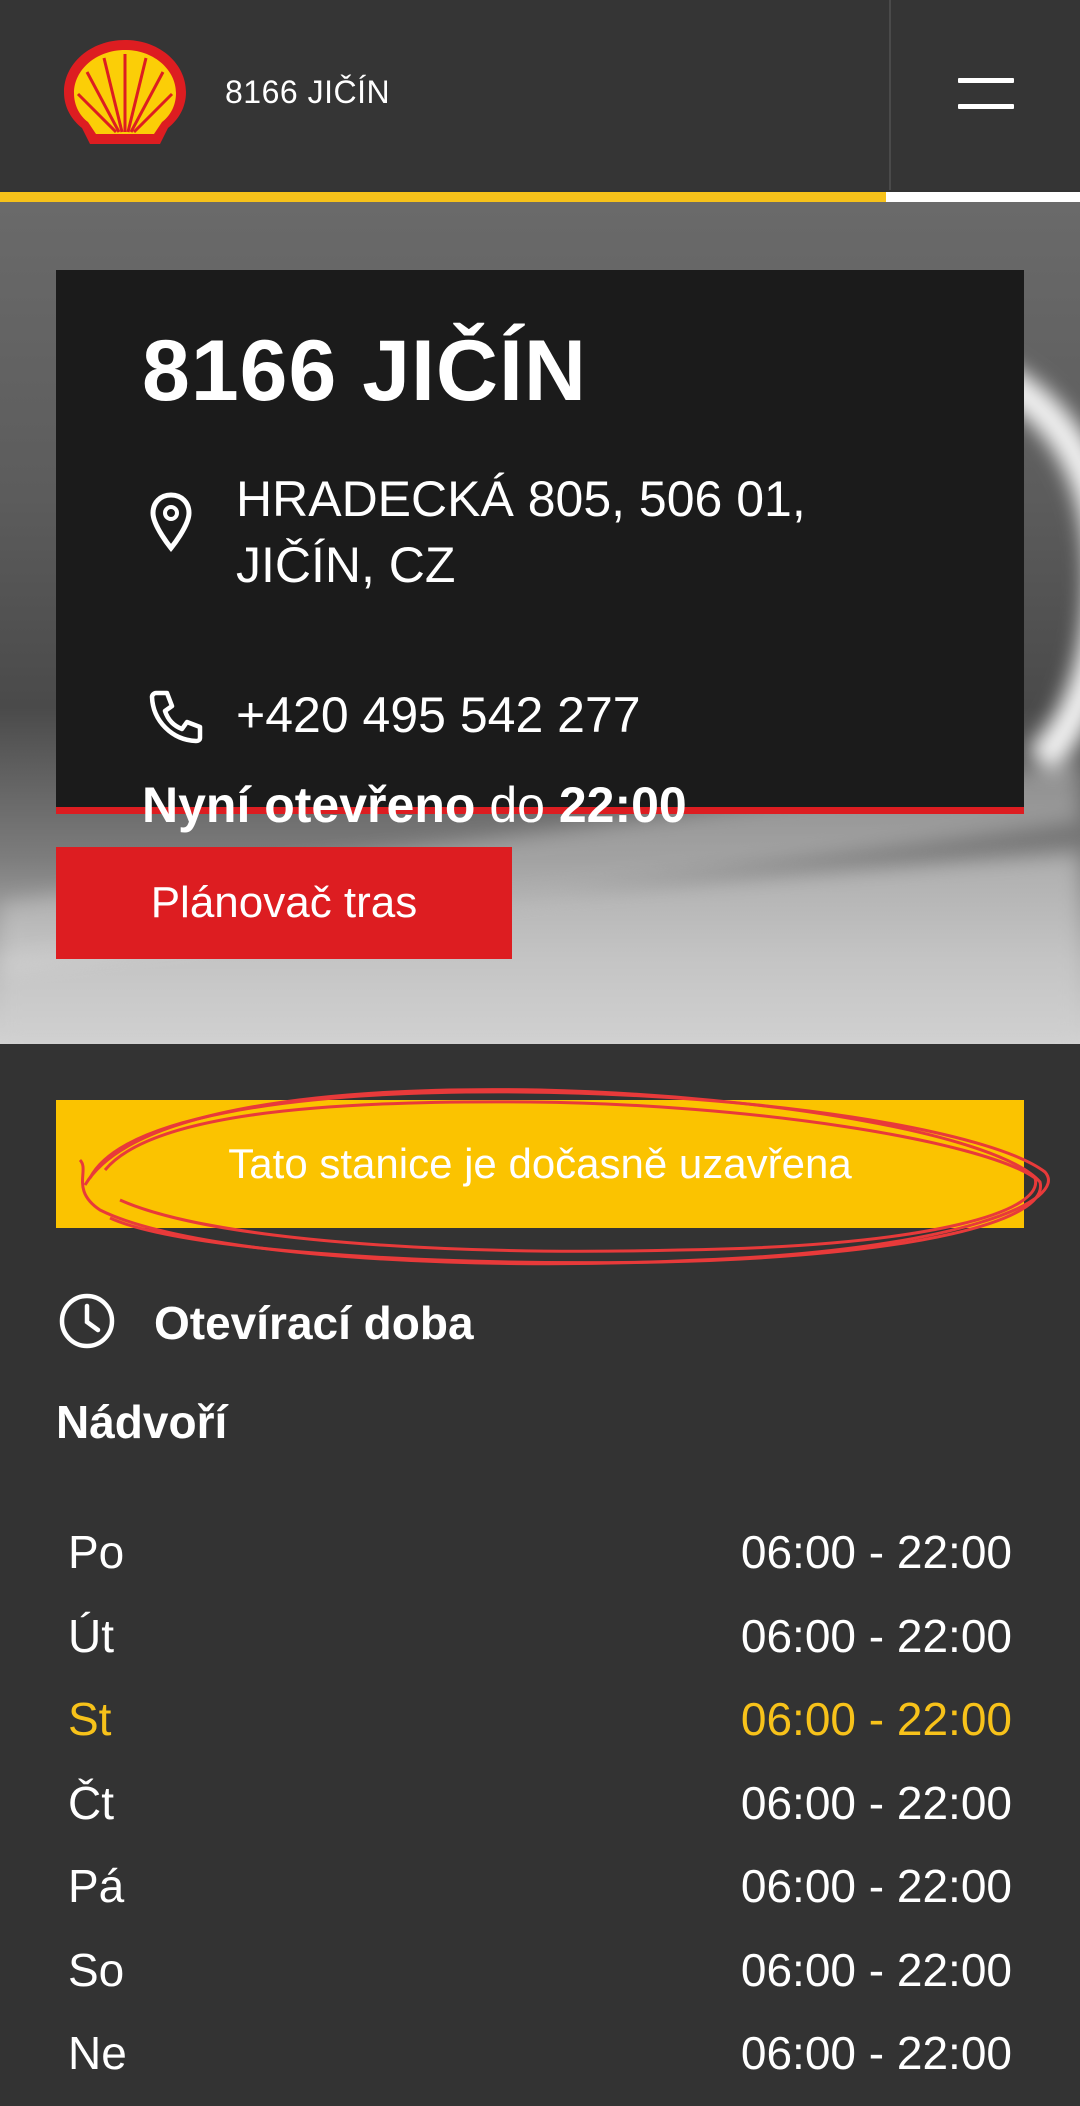 Image resolution: width=1080 pixels, height=2106 pixels. What do you see at coordinates (540, 1724) in the screenshot?
I see `hours-row: St 06:00 - 22:00` at bounding box center [540, 1724].